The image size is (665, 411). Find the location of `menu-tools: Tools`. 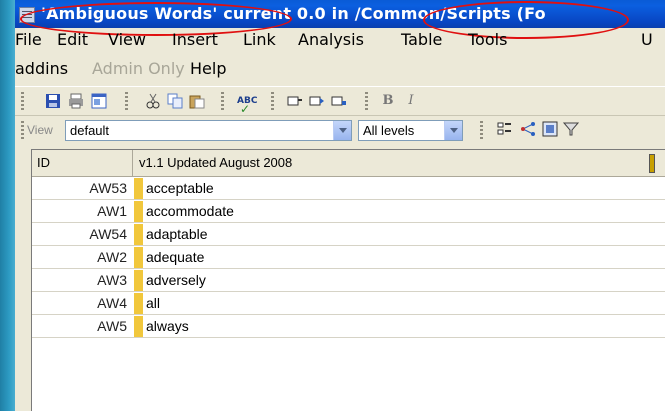

menu-tools: Tools is located at coordinates (487, 39).